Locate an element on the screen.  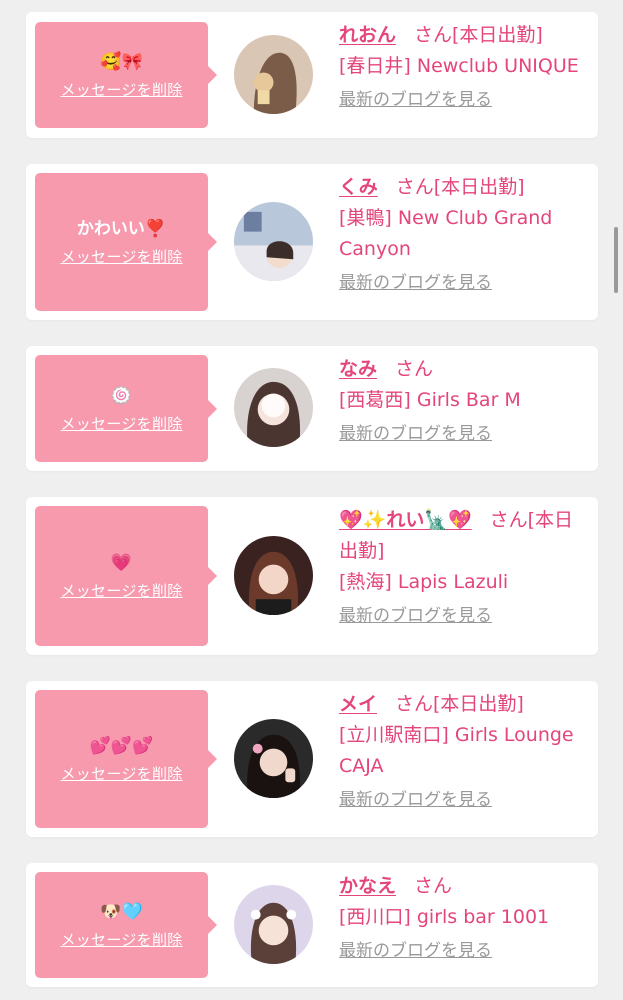
cast-name-link: くみ is located at coordinates (358, 187).